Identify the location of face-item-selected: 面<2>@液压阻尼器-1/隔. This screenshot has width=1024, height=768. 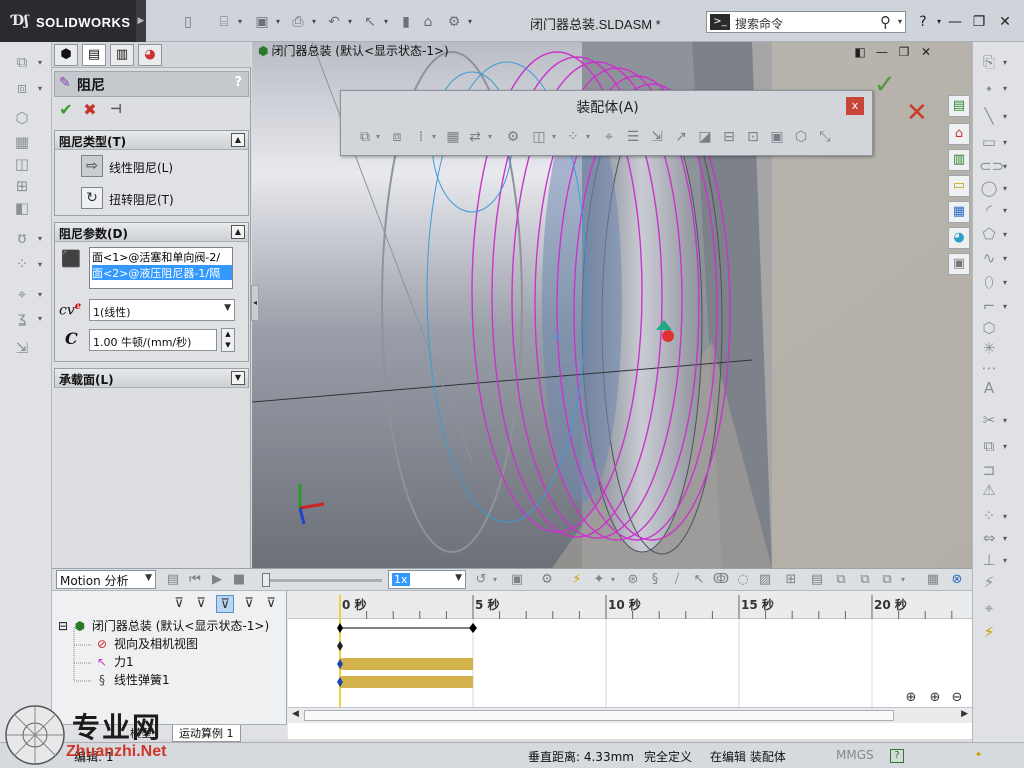
(162, 272).